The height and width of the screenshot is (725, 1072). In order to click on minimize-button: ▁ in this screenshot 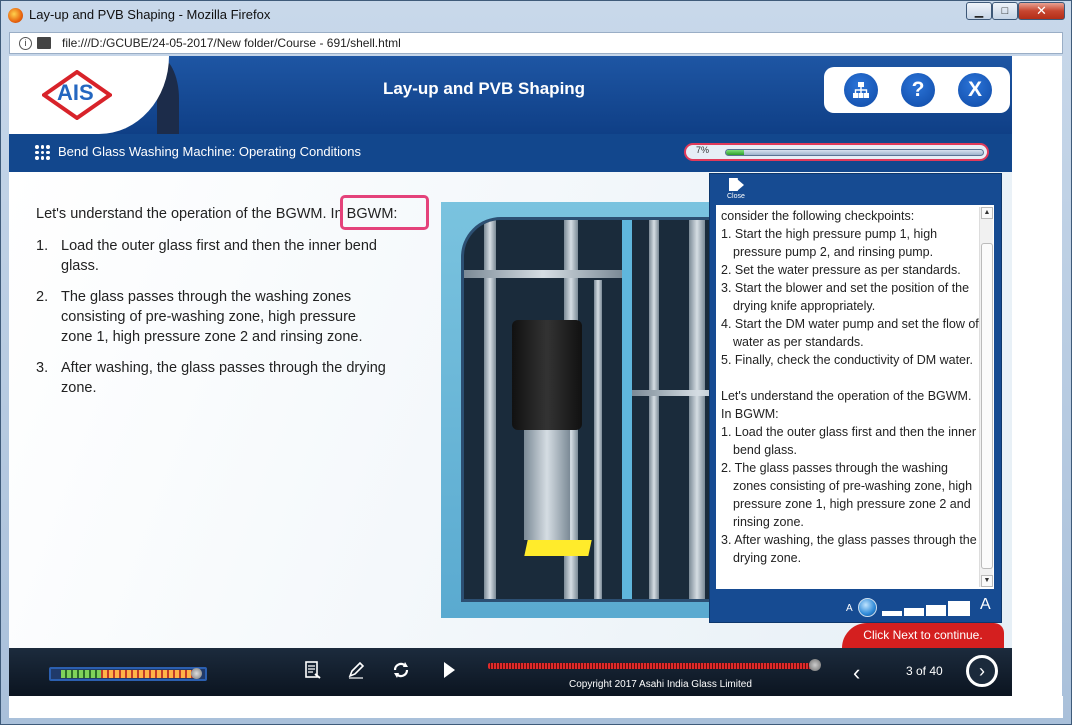, I will do `click(979, 11)`.